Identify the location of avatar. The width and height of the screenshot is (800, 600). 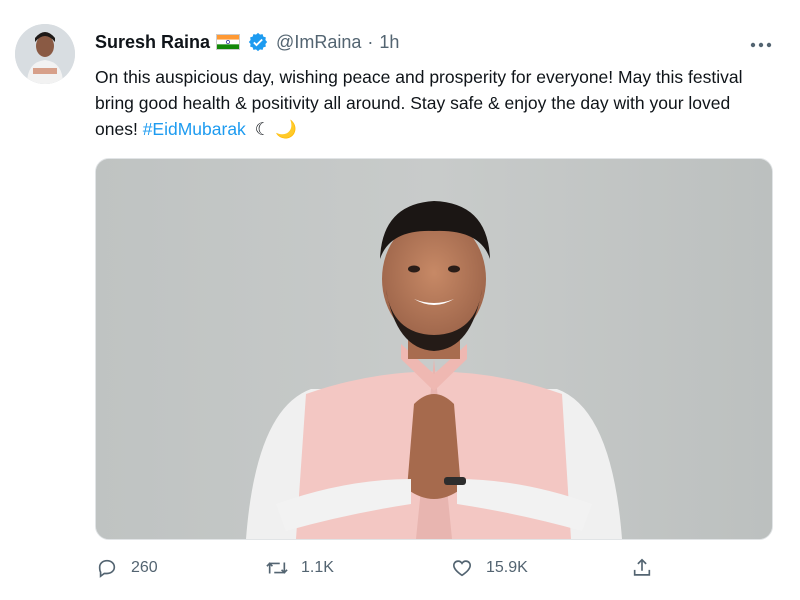
(45, 54).